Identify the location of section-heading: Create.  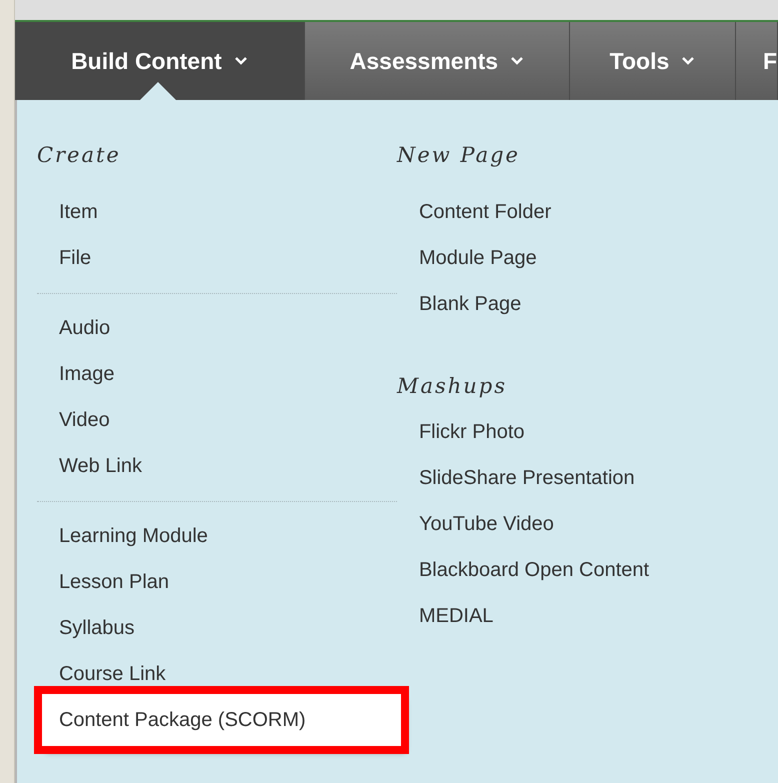
(79, 155).